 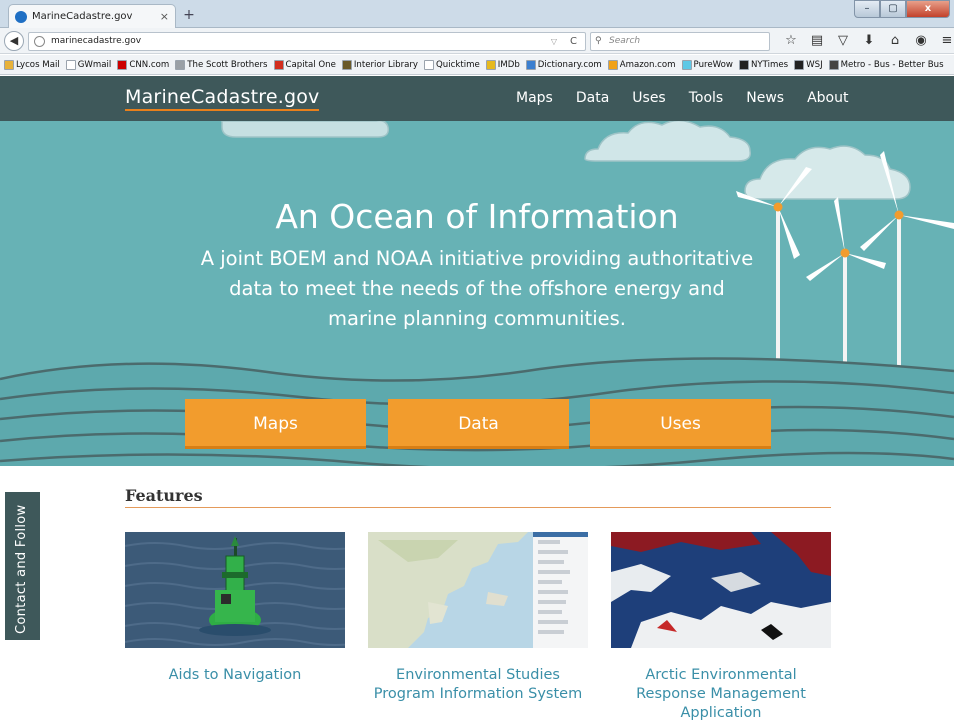 I want to click on contact-tab-label: Contact and Follow, so click(x=21, y=569).